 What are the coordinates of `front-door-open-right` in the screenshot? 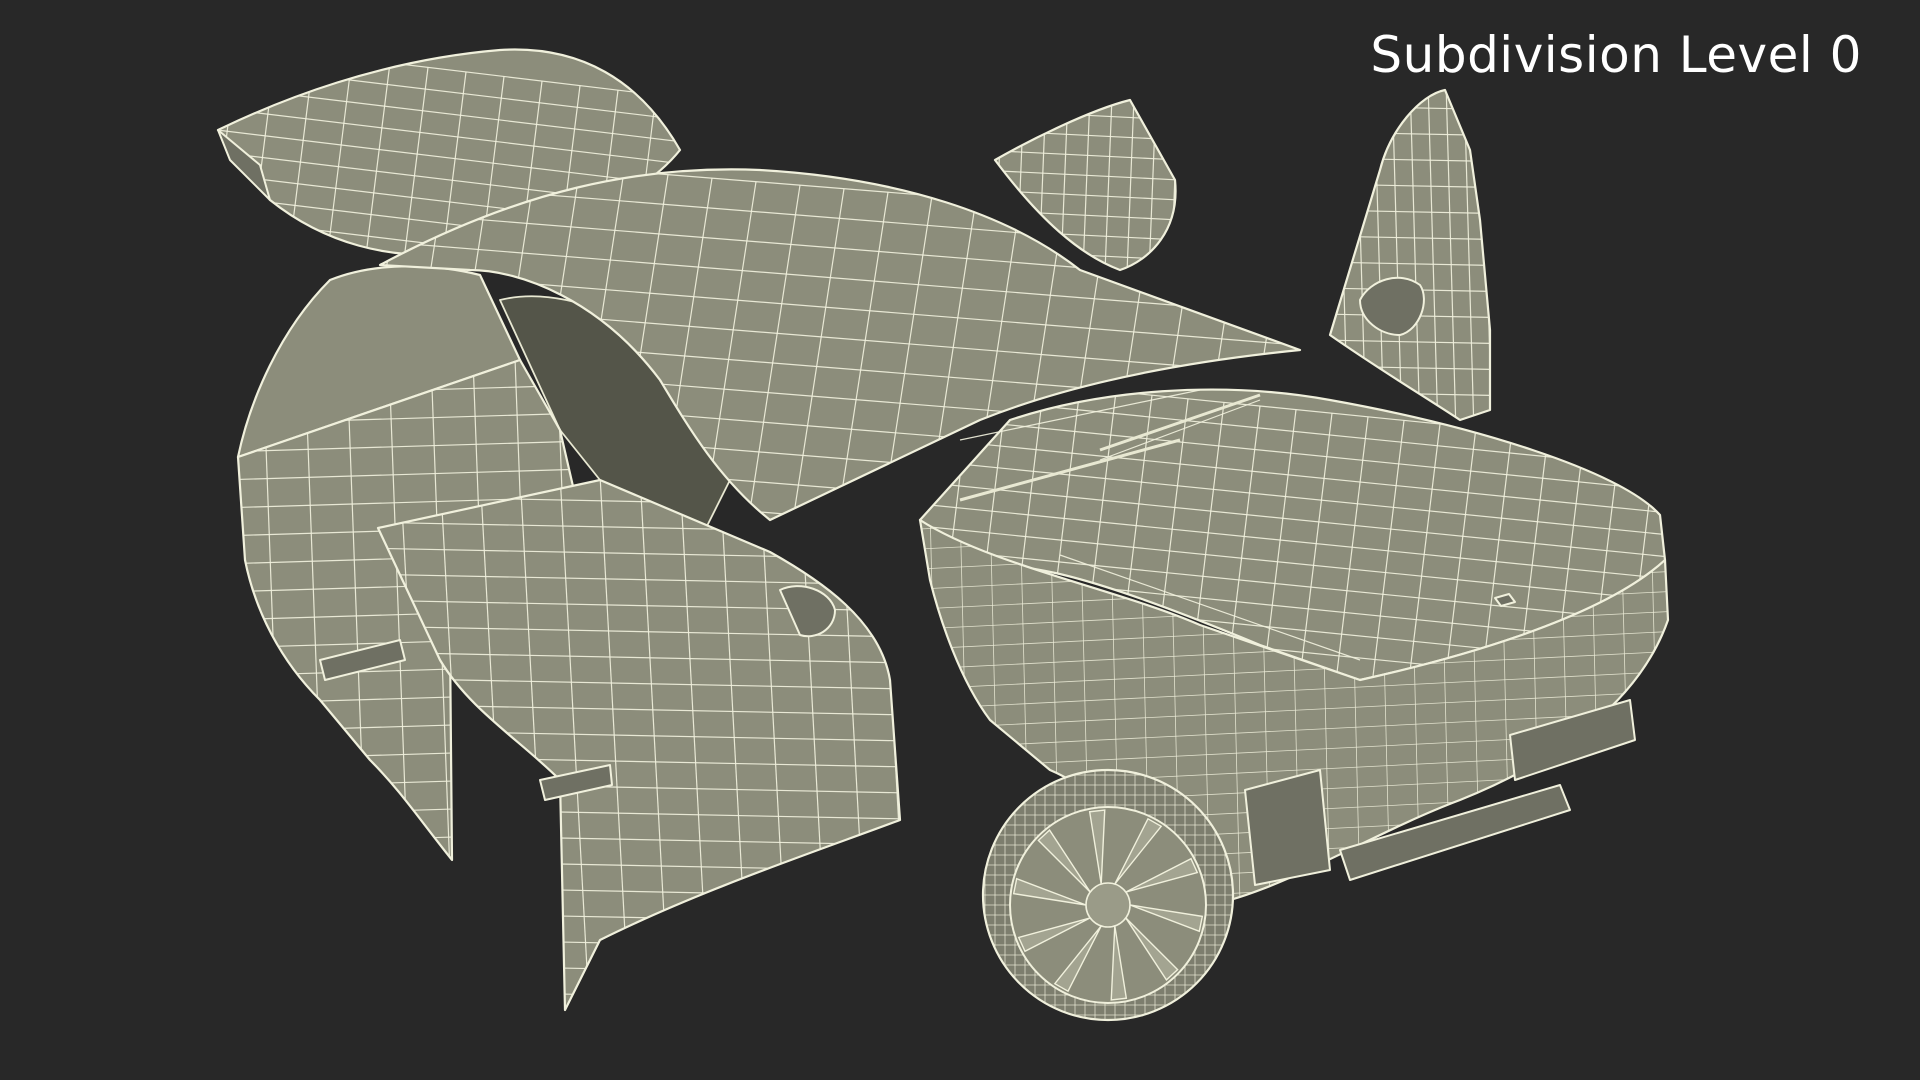 It's located at (1419, 259).